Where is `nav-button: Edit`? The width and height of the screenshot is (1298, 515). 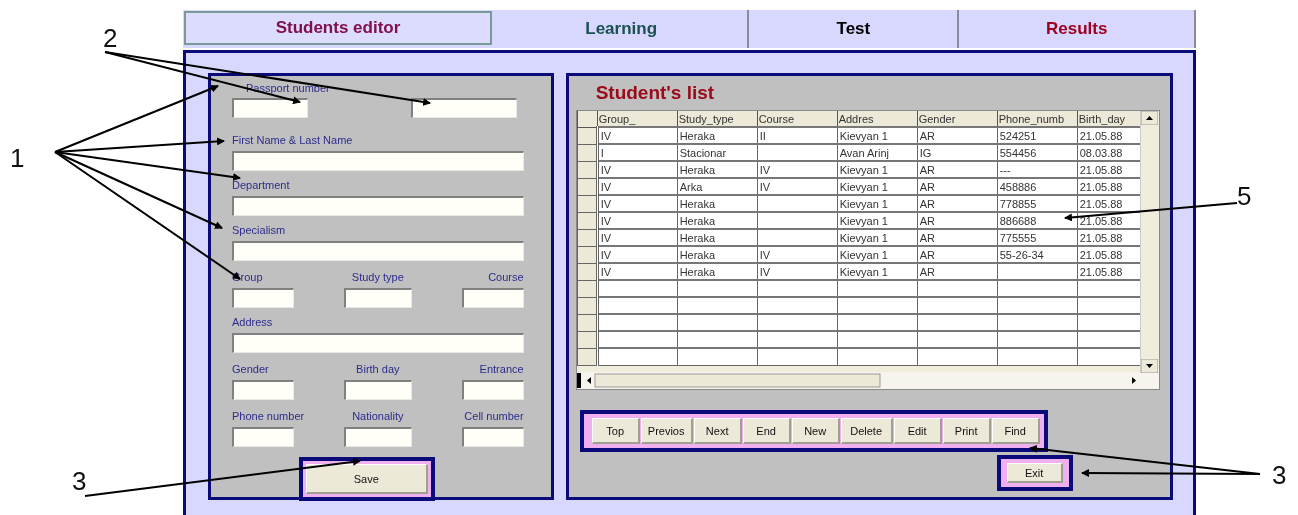
nav-button: Edit is located at coordinates (917, 431).